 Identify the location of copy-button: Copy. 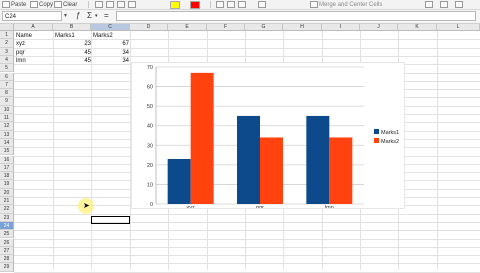
(41, 4).